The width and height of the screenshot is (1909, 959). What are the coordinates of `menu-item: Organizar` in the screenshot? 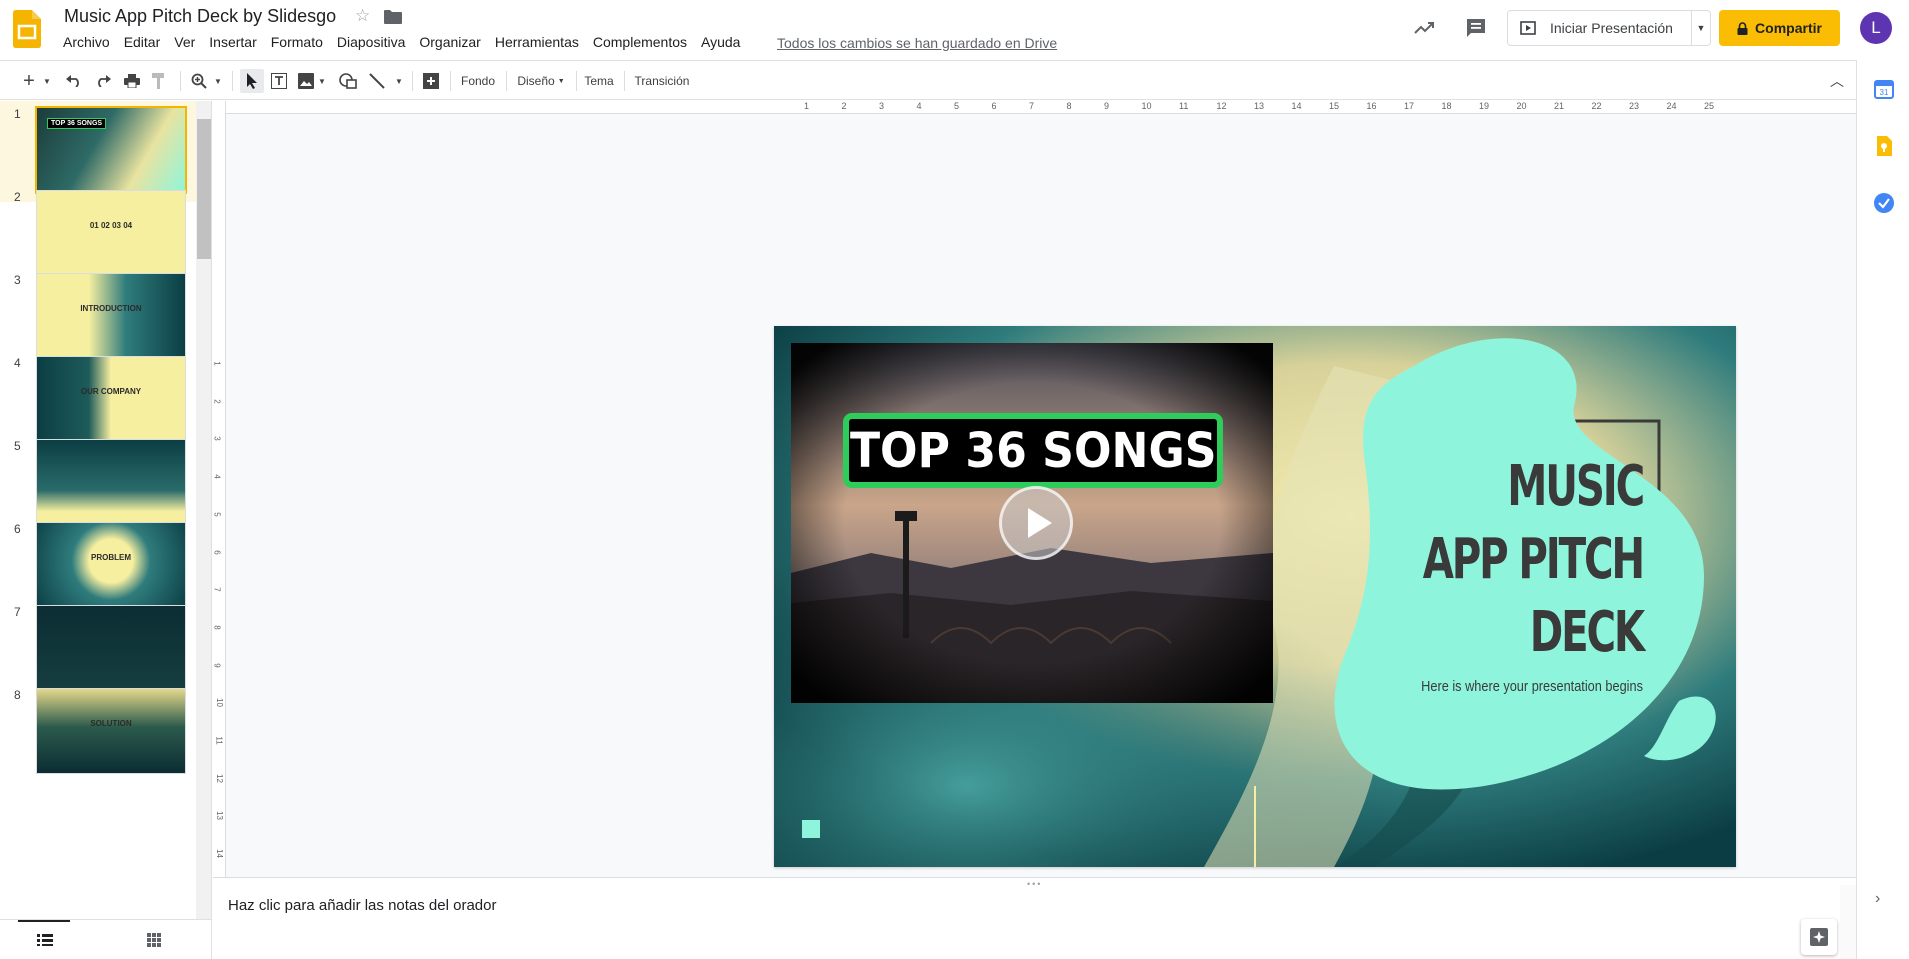 It's located at (453, 42).